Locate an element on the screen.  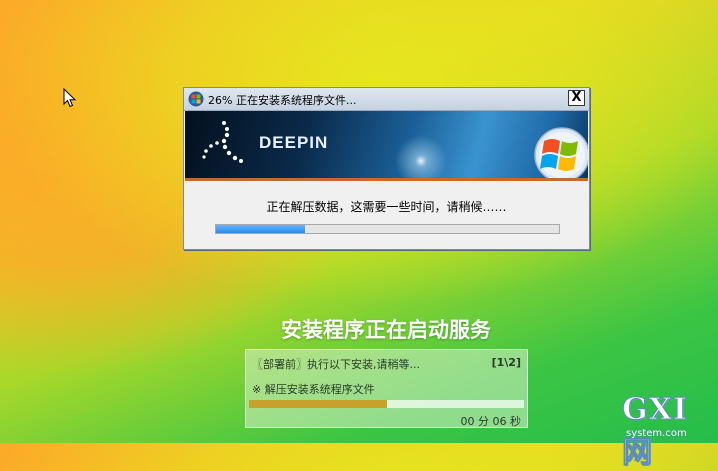
install-progress-bar is located at coordinates (387, 229).